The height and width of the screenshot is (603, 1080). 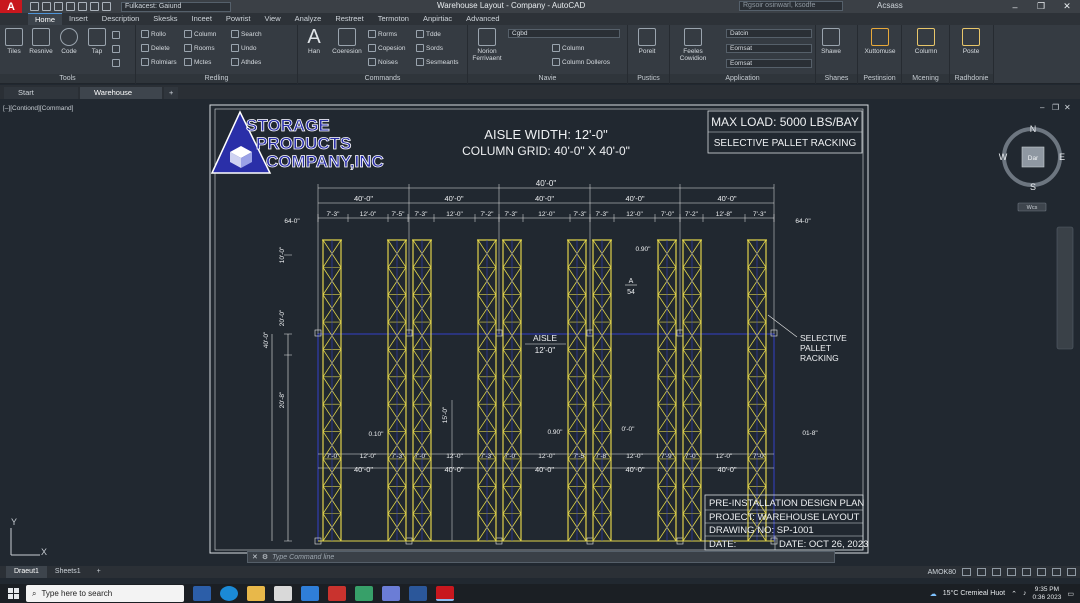 What do you see at coordinates (382, 78) in the screenshot?
I see `panel-title-commands: Commands` at bounding box center [382, 78].